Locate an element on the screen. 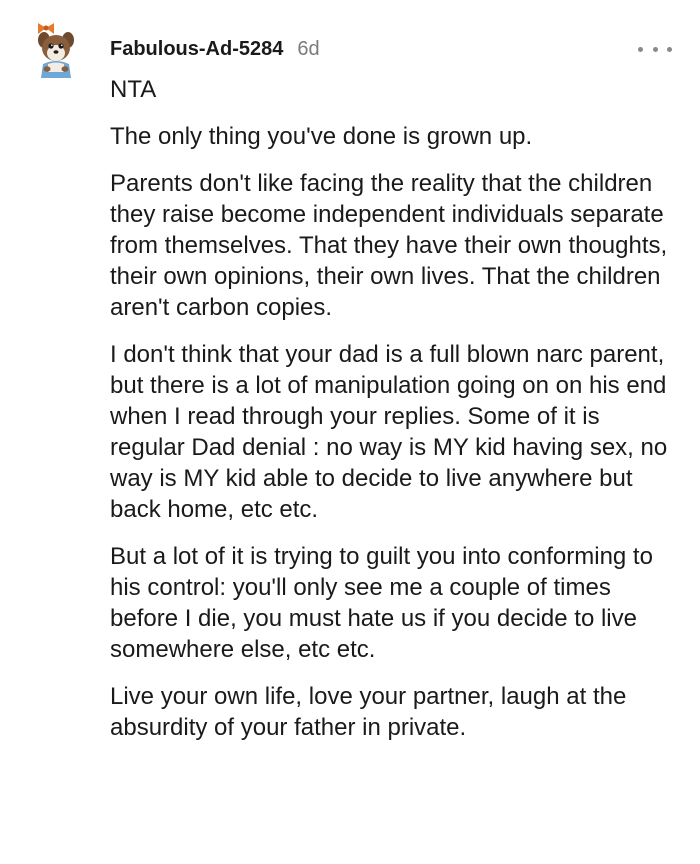 The height and width of the screenshot is (864, 700). comment-verdict: NTA is located at coordinates (133, 89).